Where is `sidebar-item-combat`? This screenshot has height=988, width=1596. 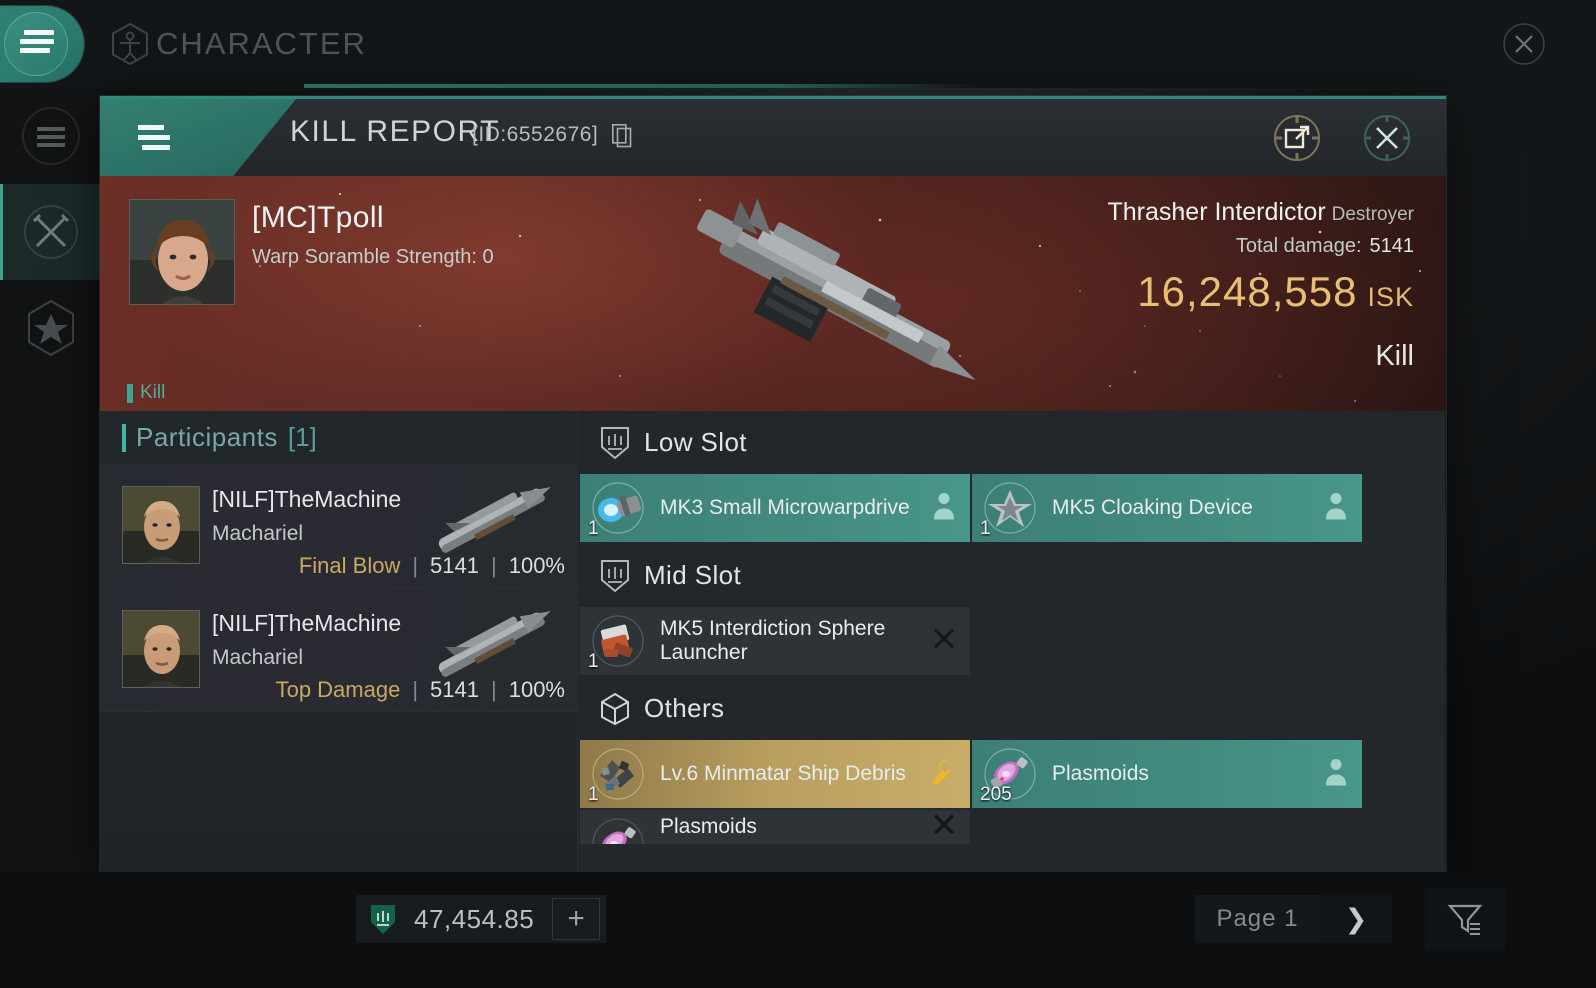
sidebar-item-combat is located at coordinates (51, 232).